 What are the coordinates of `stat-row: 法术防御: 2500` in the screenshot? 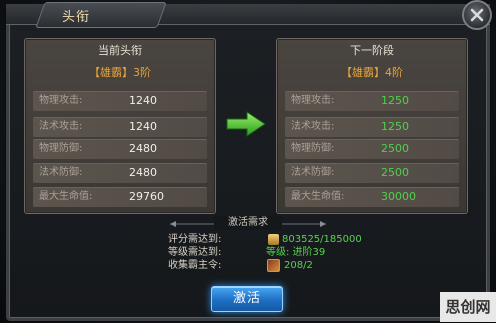 It's located at (372, 173).